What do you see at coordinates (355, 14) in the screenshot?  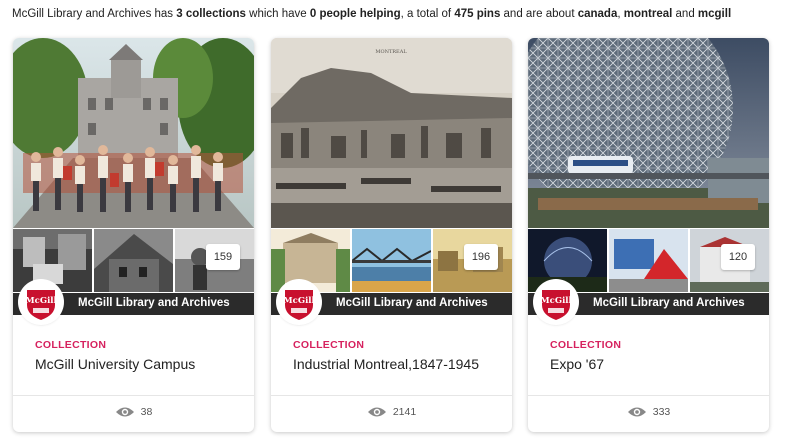 I see `people-count: 0 people helping` at bounding box center [355, 14].